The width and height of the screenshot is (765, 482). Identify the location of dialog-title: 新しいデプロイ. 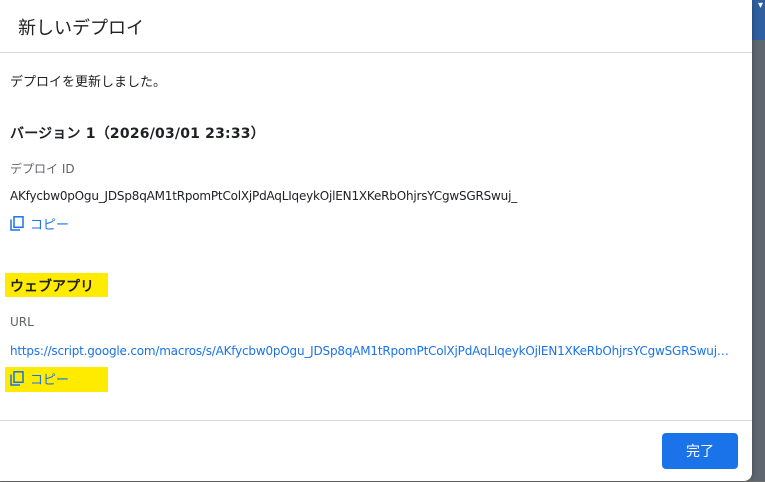
(81, 28).